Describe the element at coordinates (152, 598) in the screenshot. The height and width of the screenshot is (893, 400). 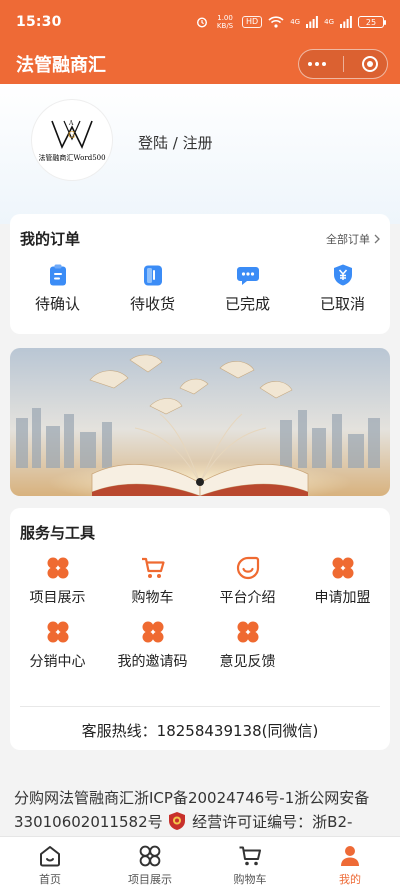
I see `service-label: 购物车` at that location.